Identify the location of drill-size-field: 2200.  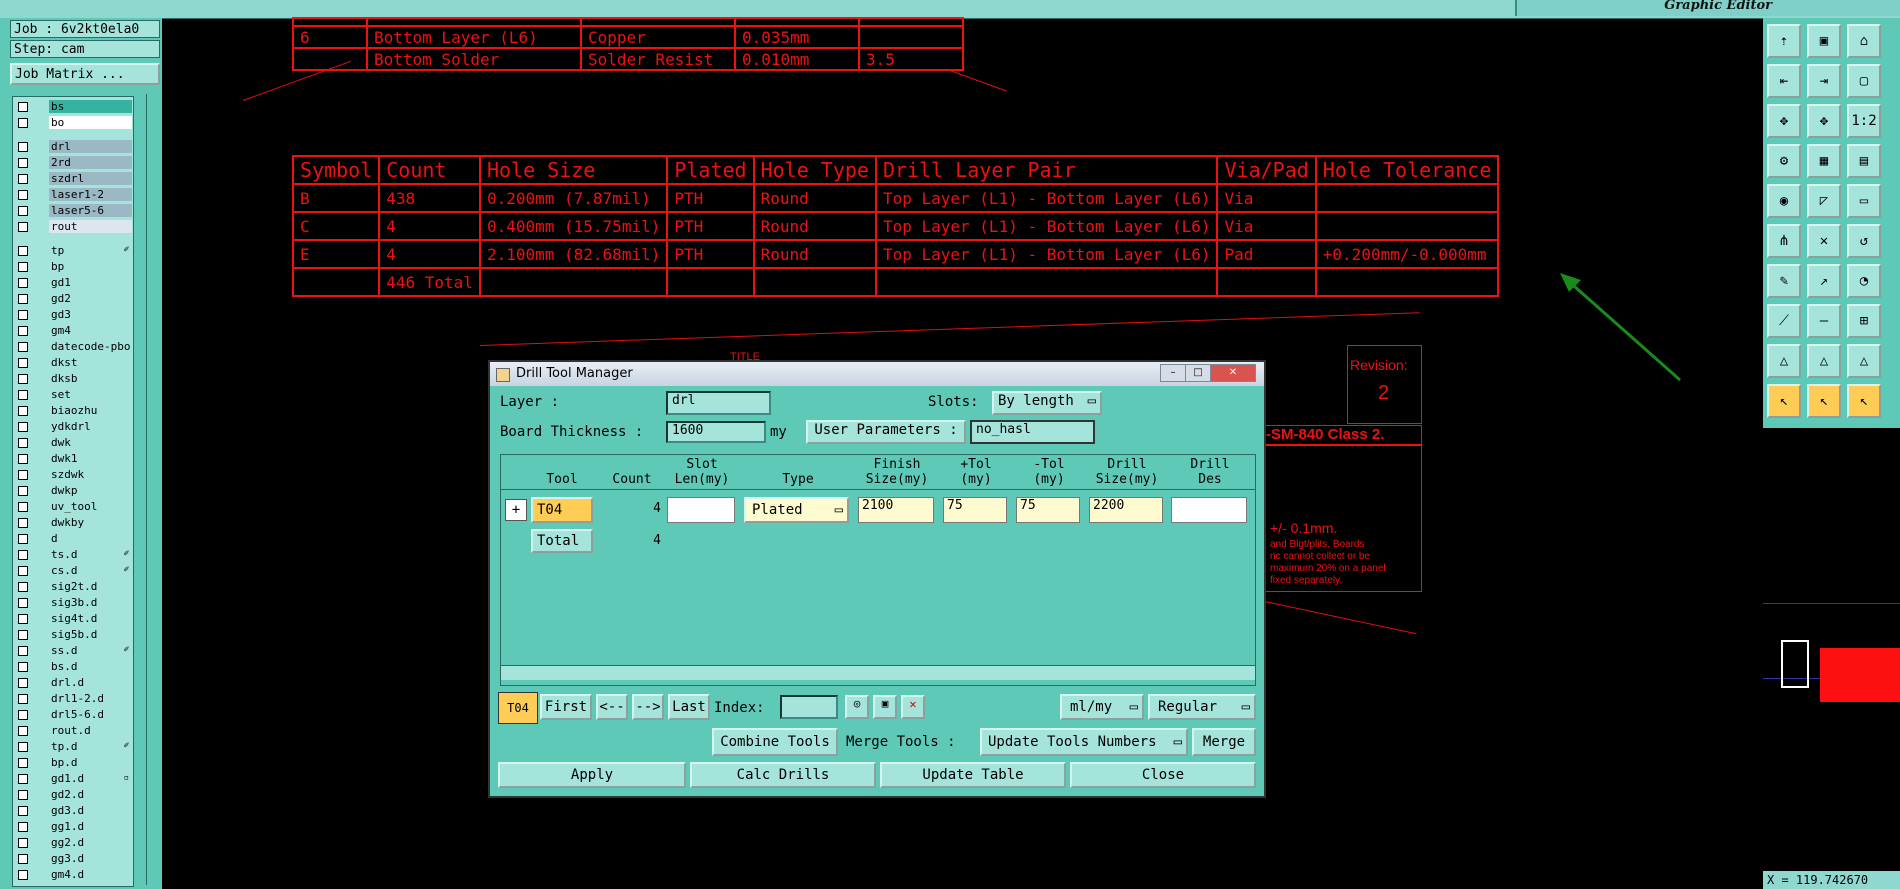
(1126, 510).